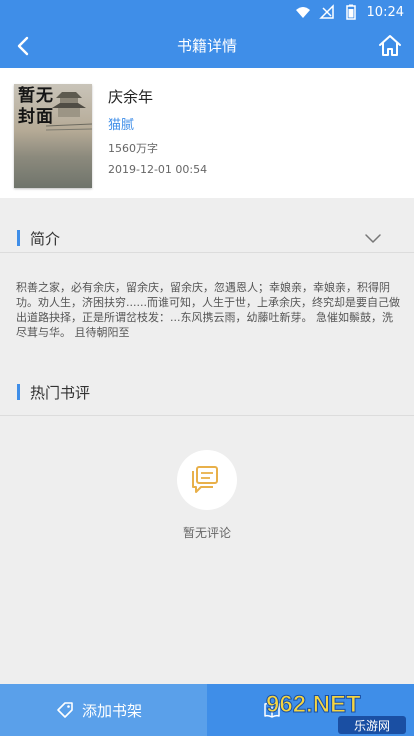 The height and width of the screenshot is (736, 414). What do you see at coordinates (207, 238) in the screenshot?
I see `intro-section-header: 简介` at bounding box center [207, 238].